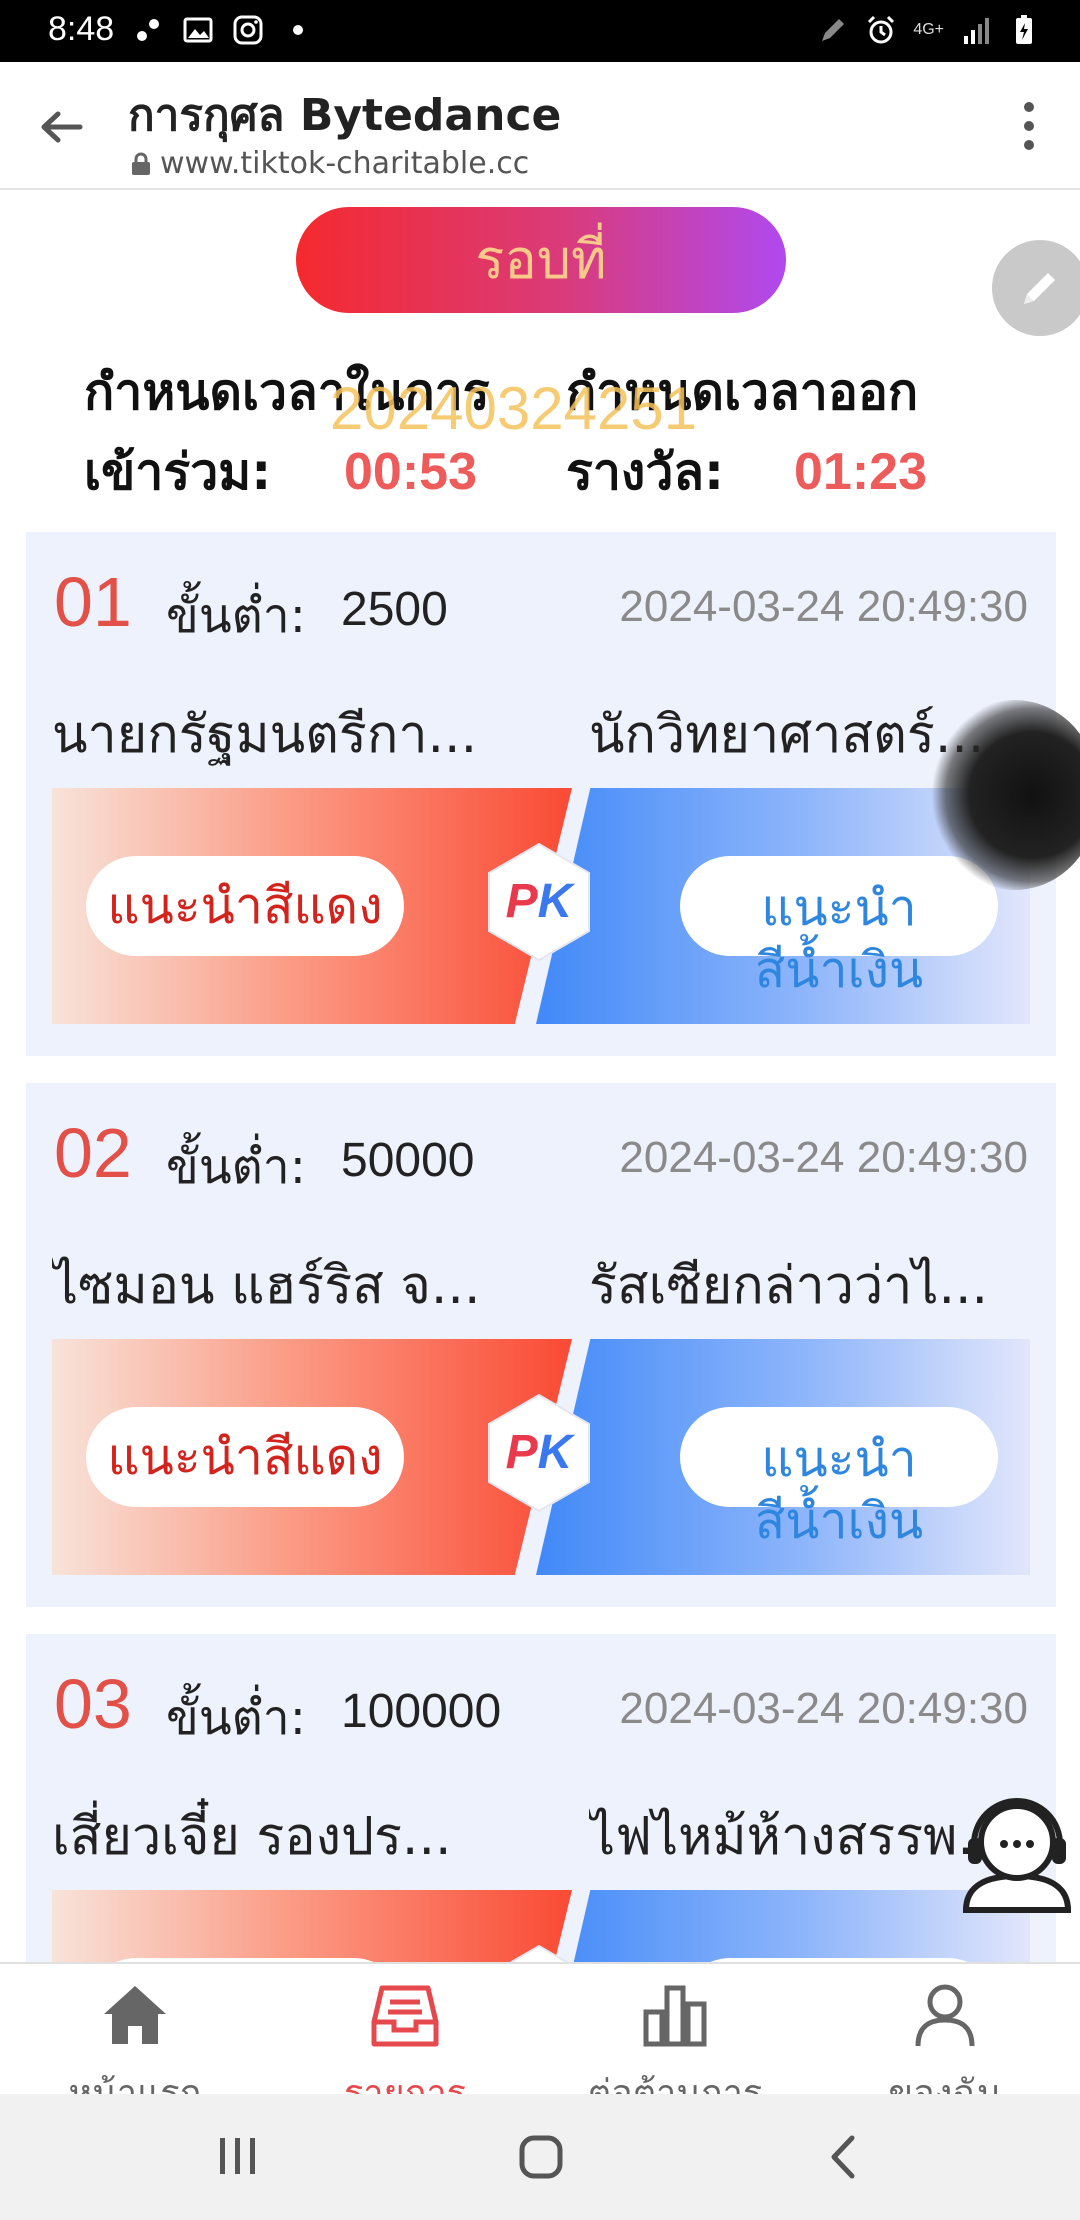 This screenshot has height=2220, width=1080. Describe the element at coordinates (514, 408) in the screenshot. I see `round-number: 20240324251` at that location.